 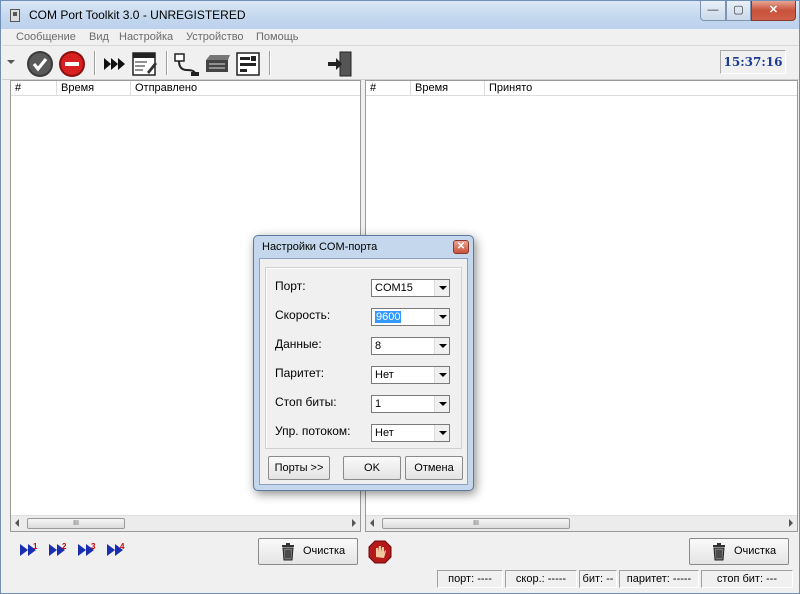 What do you see at coordinates (15, 15) in the screenshot?
I see `app-icon` at bounding box center [15, 15].